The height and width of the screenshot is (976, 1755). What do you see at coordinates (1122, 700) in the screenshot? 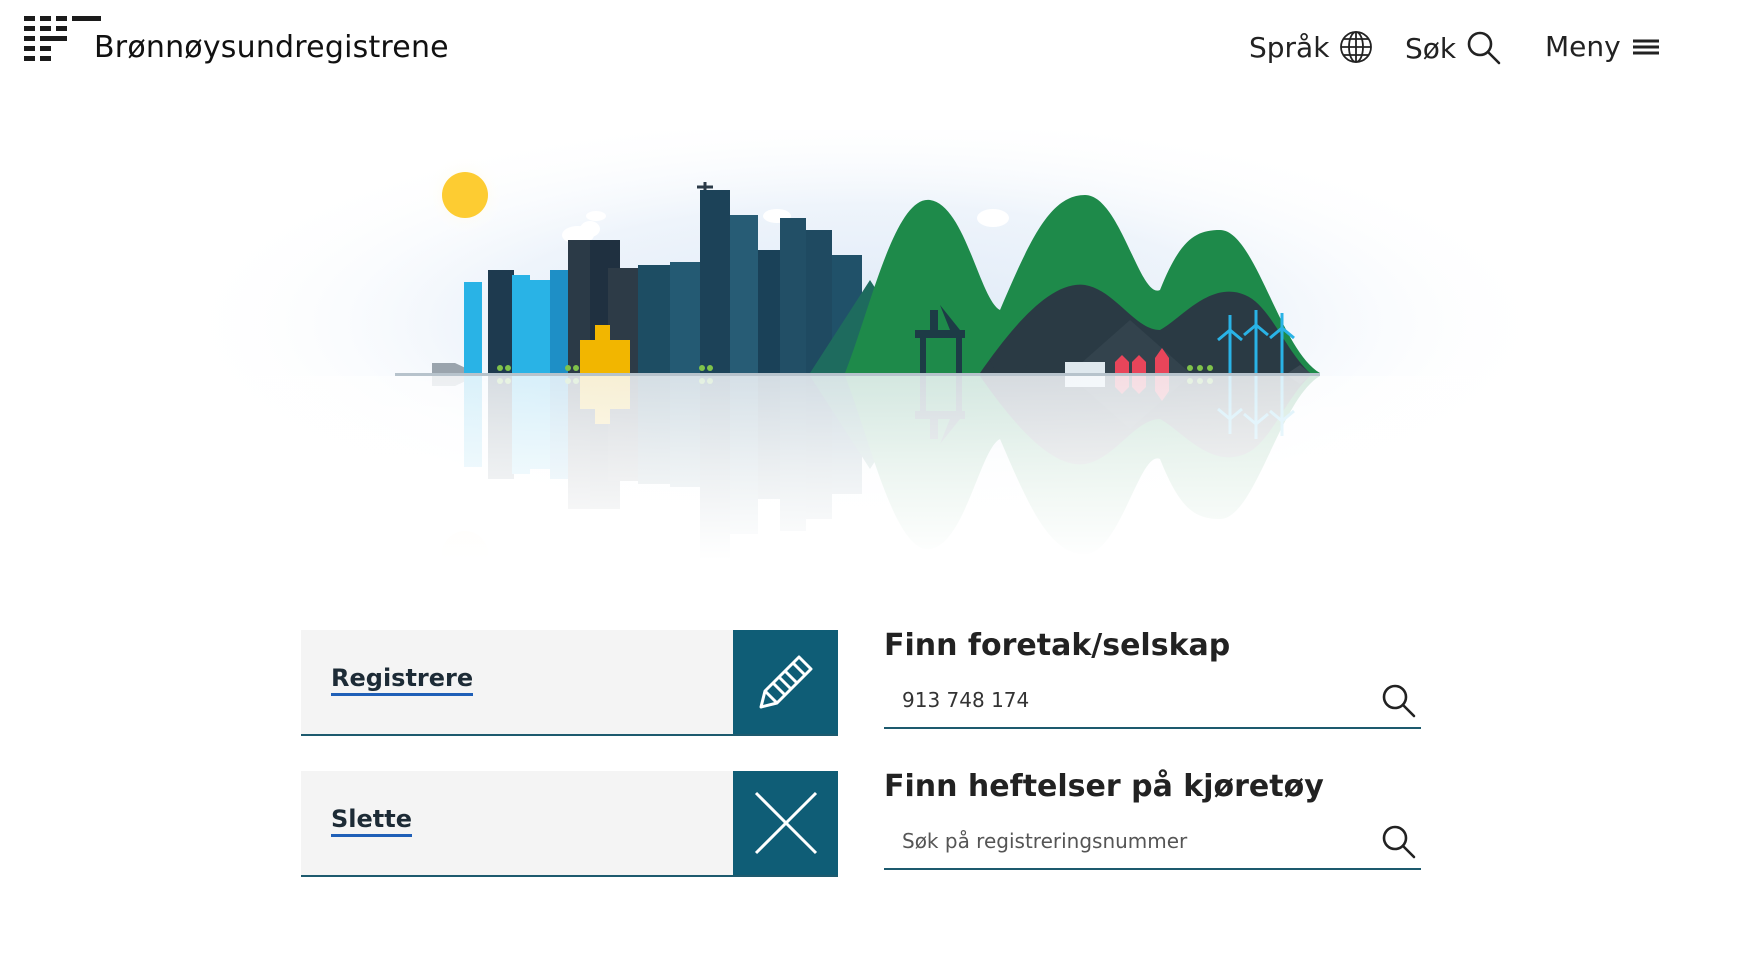
I see `company-search-input` at bounding box center [1122, 700].